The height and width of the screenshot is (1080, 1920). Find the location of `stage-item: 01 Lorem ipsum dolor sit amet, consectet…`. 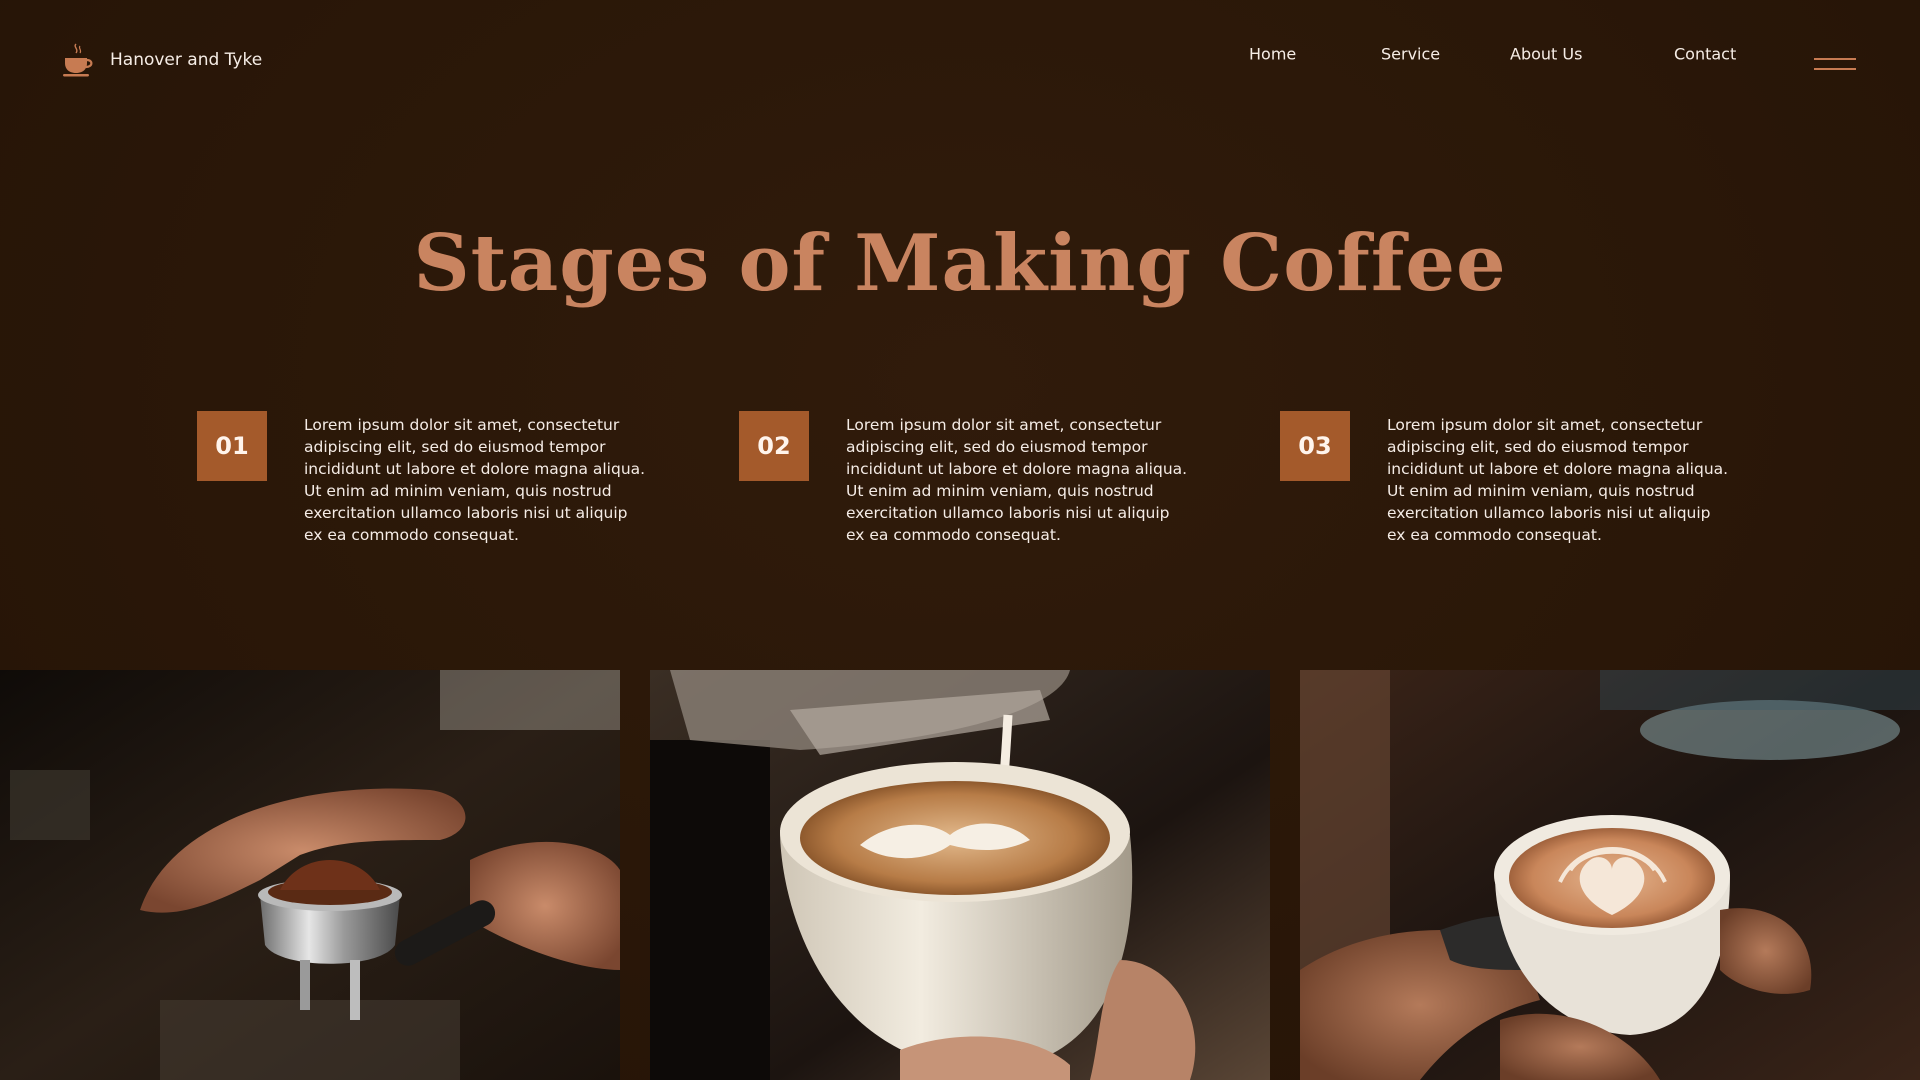

stage-item: 01 Lorem ipsum dolor sit amet, consectet… is located at coordinates (422, 486).